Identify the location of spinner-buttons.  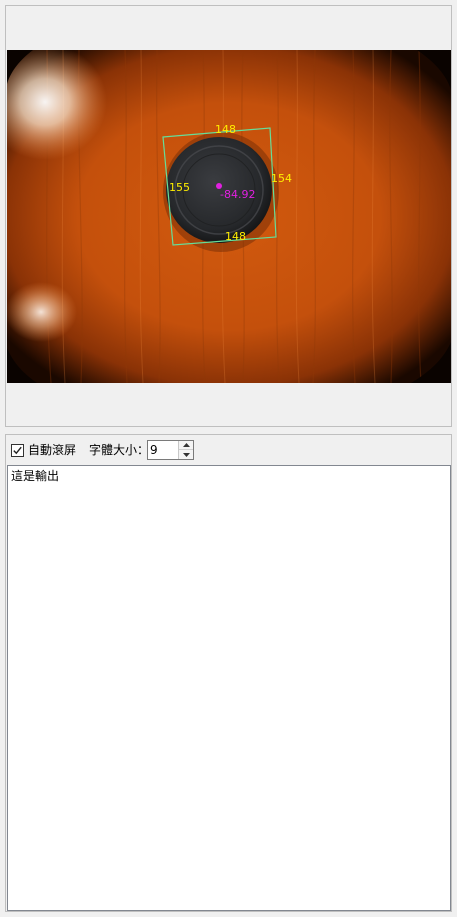
(185, 450).